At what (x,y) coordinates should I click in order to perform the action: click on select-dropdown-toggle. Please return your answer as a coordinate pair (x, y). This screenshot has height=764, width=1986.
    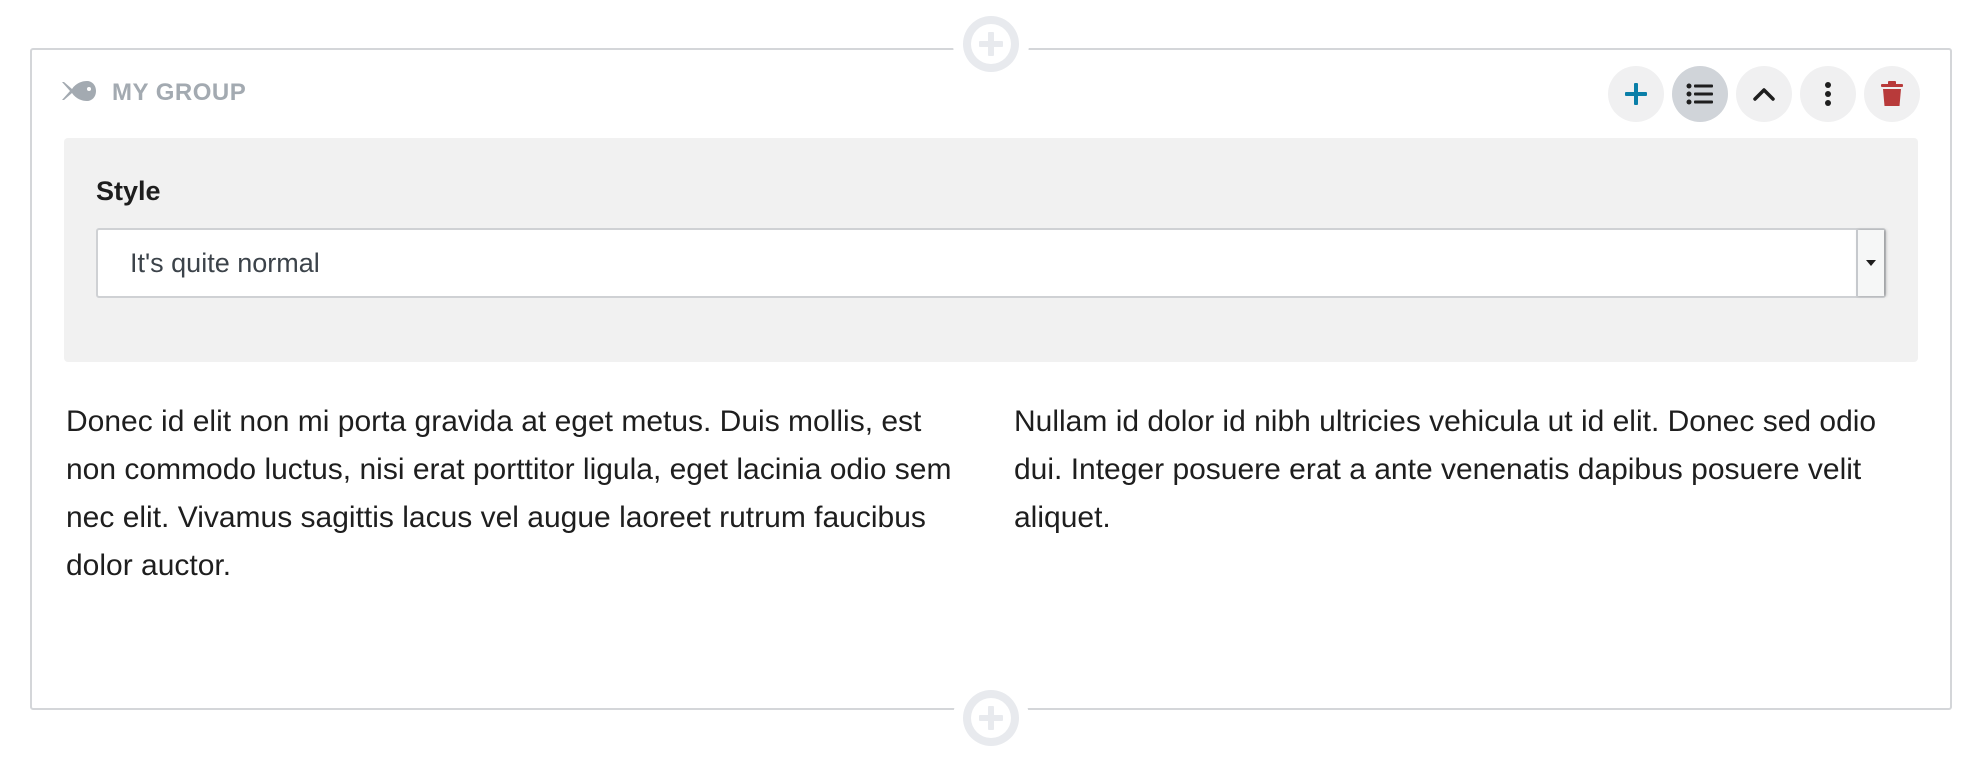
    Looking at the image, I should click on (1870, 263).